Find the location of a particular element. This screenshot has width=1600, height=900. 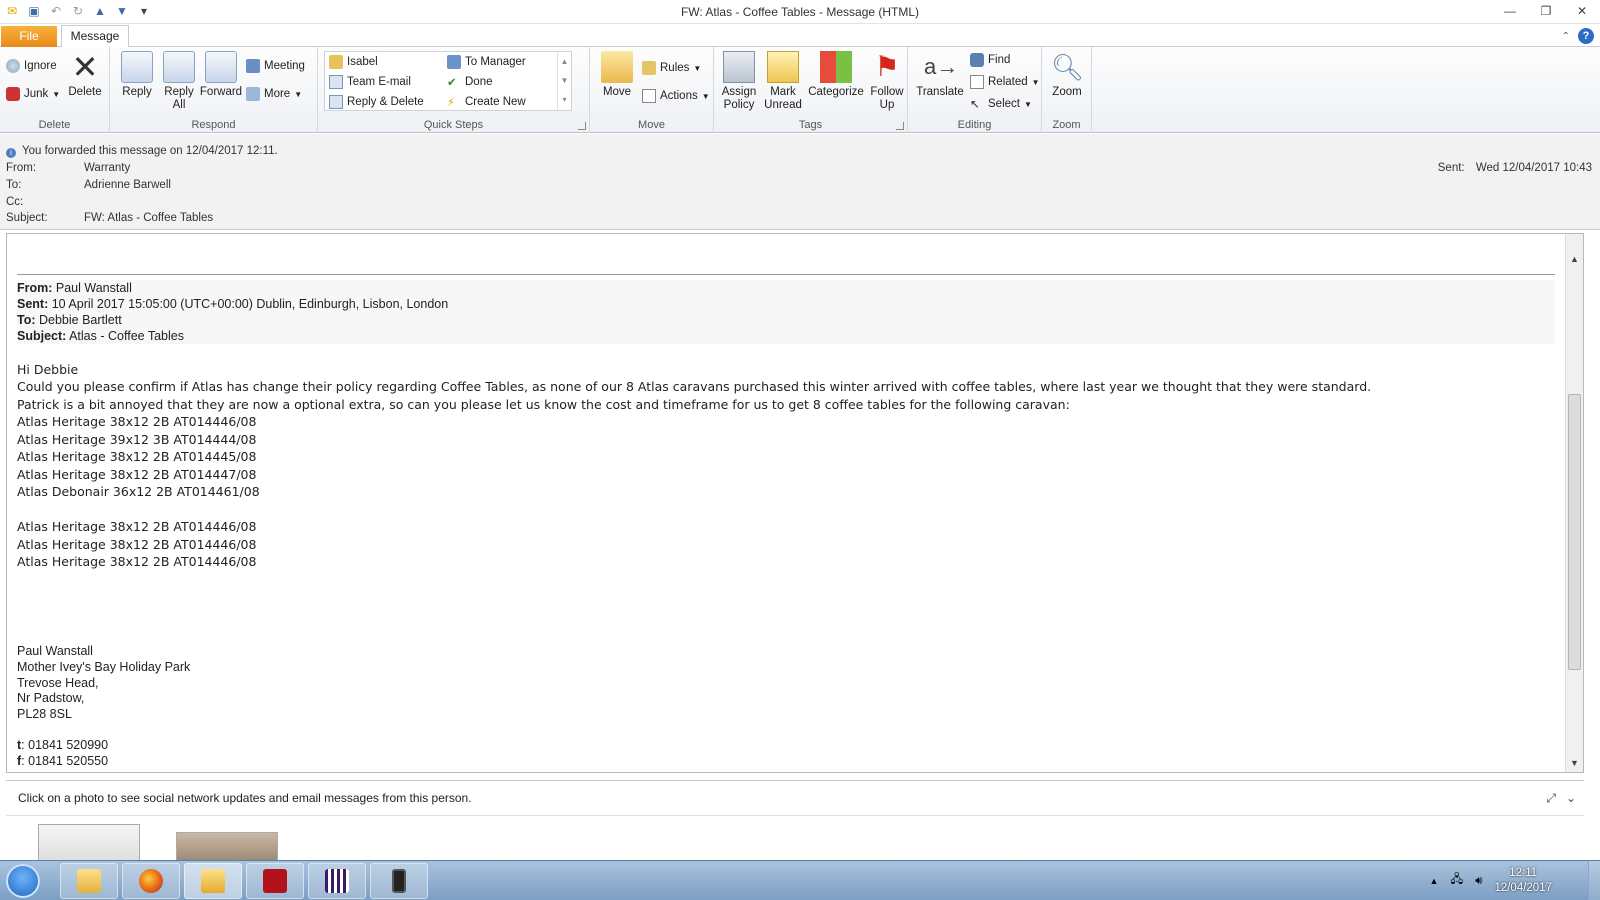

follow-up-button: ⚑ Follow Up is located at coordinates (887, 81).